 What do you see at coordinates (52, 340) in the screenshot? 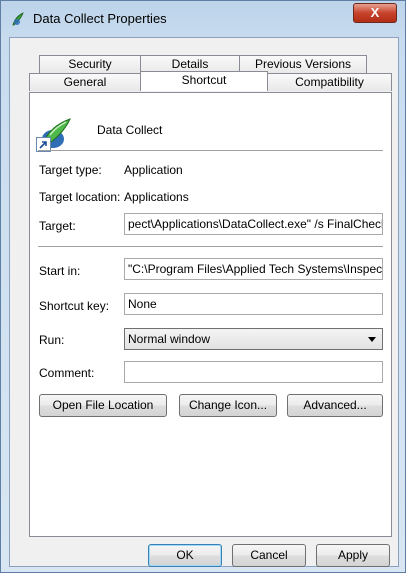
I see `run-label: Run:` at bounding box center [52, 340].